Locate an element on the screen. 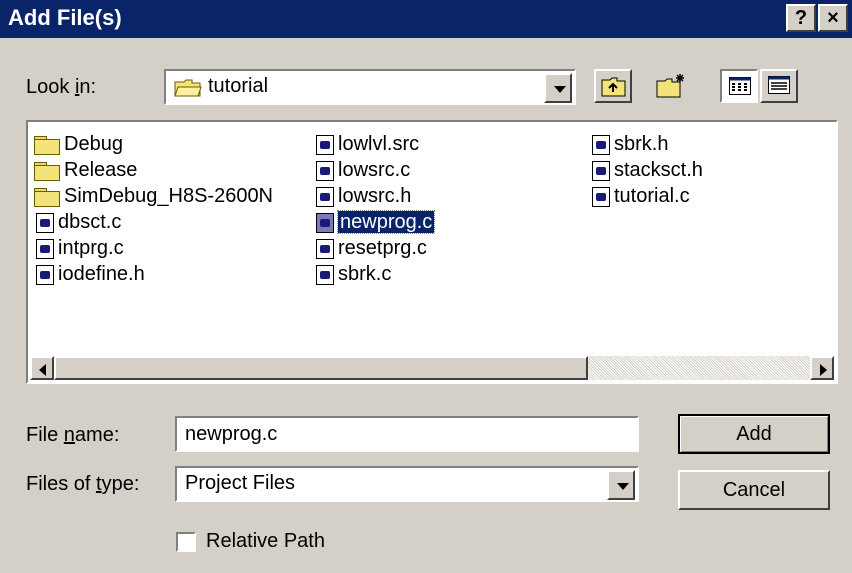  list-item: SimDebug_H8S-2600N is located at coordinates (153, 196).